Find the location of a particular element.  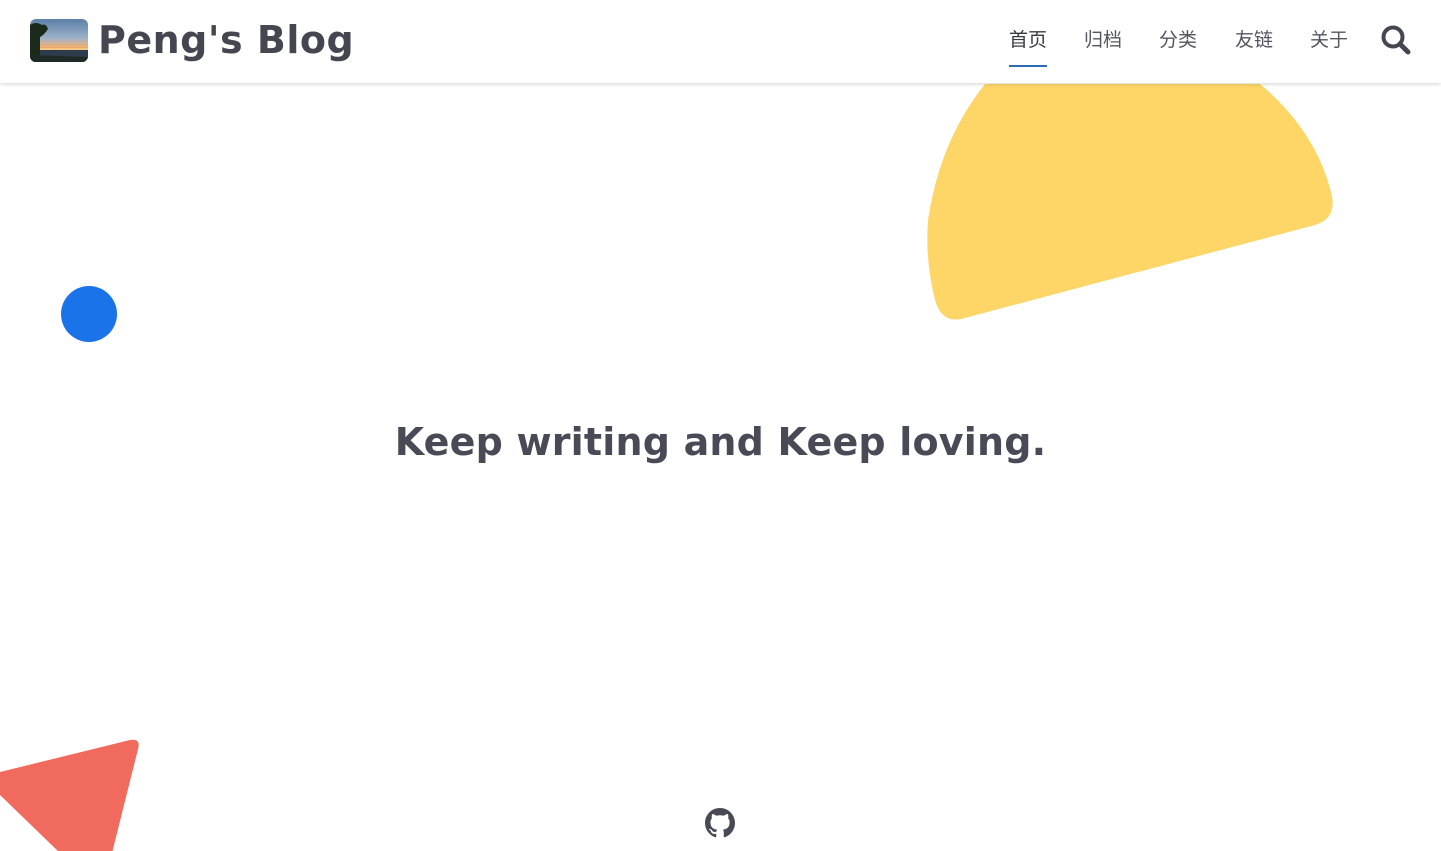

hero-motto: Keep writing and Keep loving. is located at coordinates (720, 442).